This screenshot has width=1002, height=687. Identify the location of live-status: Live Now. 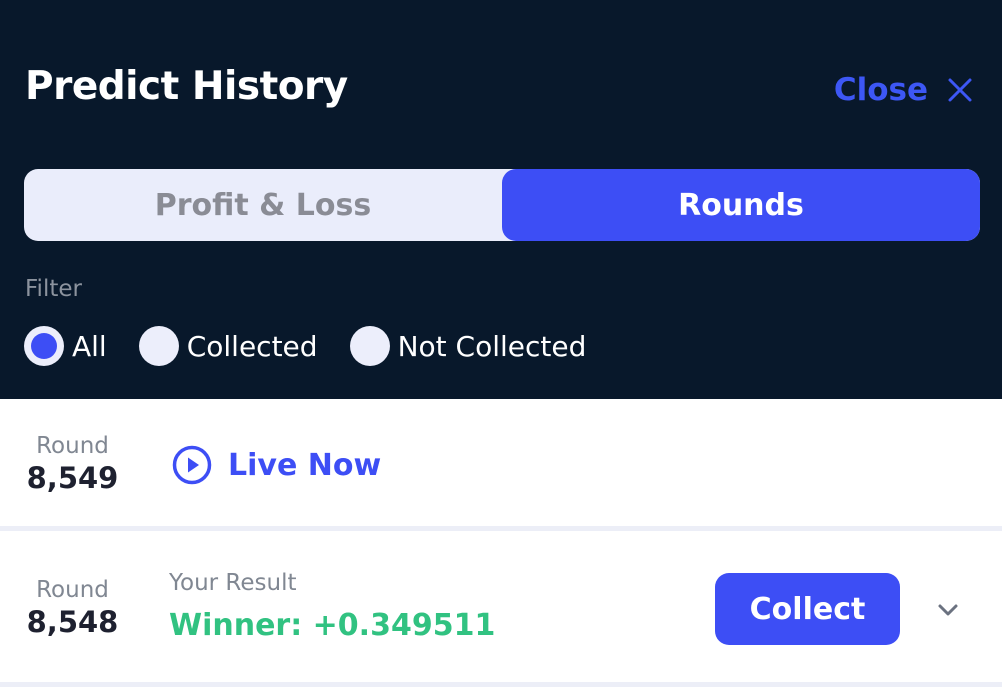
(276, 465).